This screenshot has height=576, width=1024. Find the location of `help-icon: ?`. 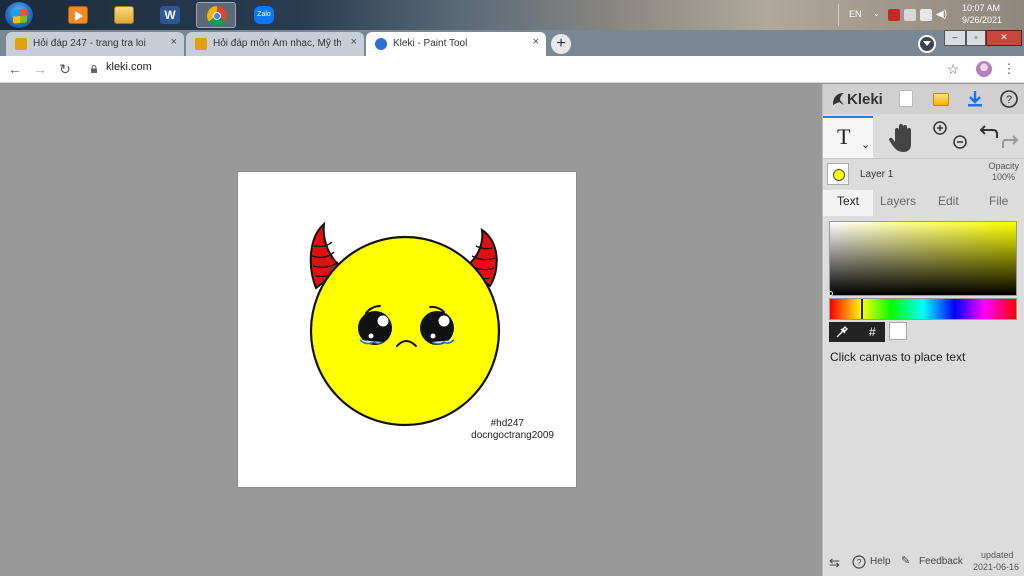

help-icon: ? is located at coordinates (1009, 99).